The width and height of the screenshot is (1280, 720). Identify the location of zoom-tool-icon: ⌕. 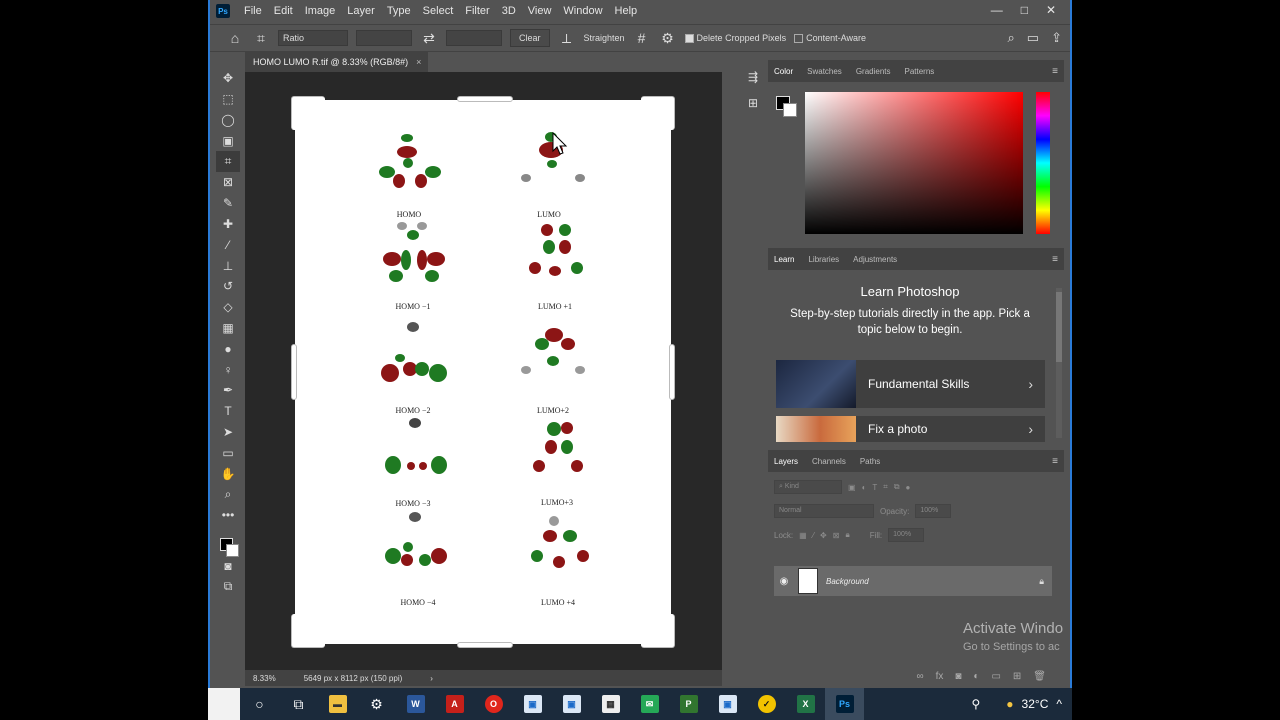
(228, 494).